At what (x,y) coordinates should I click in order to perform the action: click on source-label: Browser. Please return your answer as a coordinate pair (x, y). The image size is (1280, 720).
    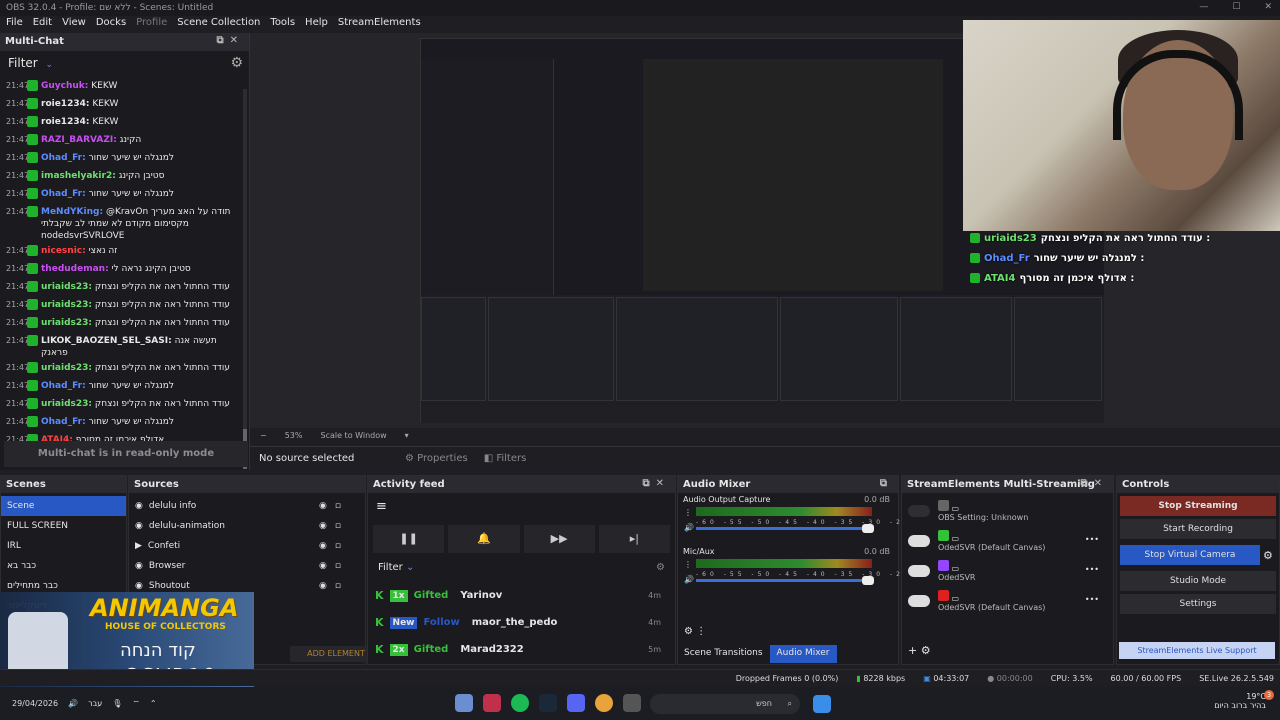
    Looking at the image, I should click on (167, 566).